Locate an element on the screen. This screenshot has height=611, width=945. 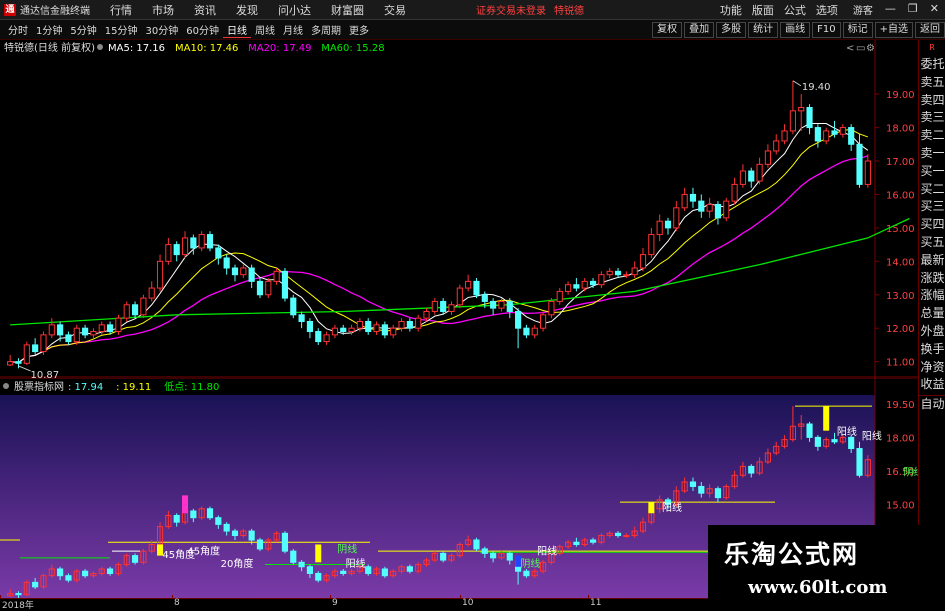
sidebar-item: 卖四 is located at coordinates (932, 101).